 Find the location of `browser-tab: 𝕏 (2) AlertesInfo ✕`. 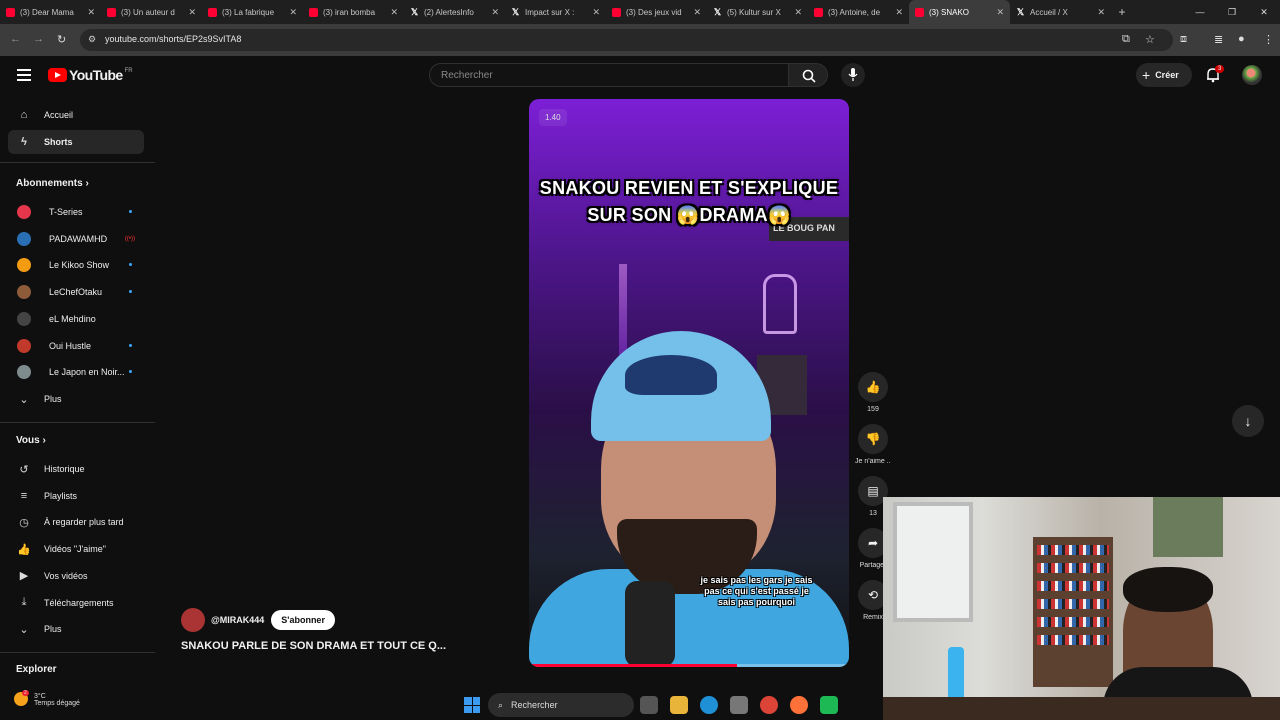

browser-tab: 𝕏 (2) AlertesInfo ✕ is located at coordinates (454, 12).